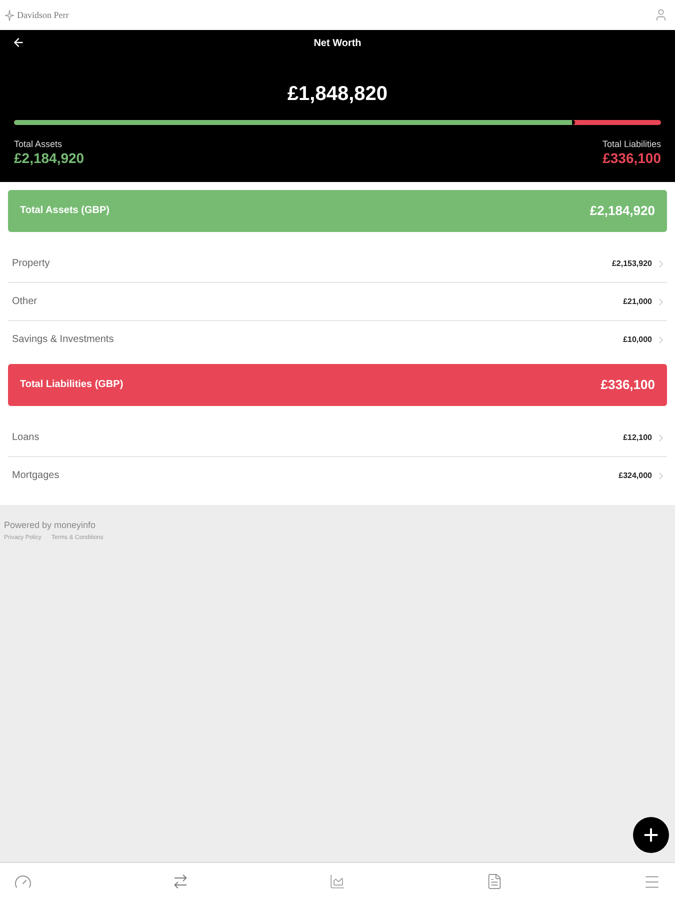  Describe the element at coordinates (627, 385) in the screenshot. I see `section-total: £336,100` at that location.